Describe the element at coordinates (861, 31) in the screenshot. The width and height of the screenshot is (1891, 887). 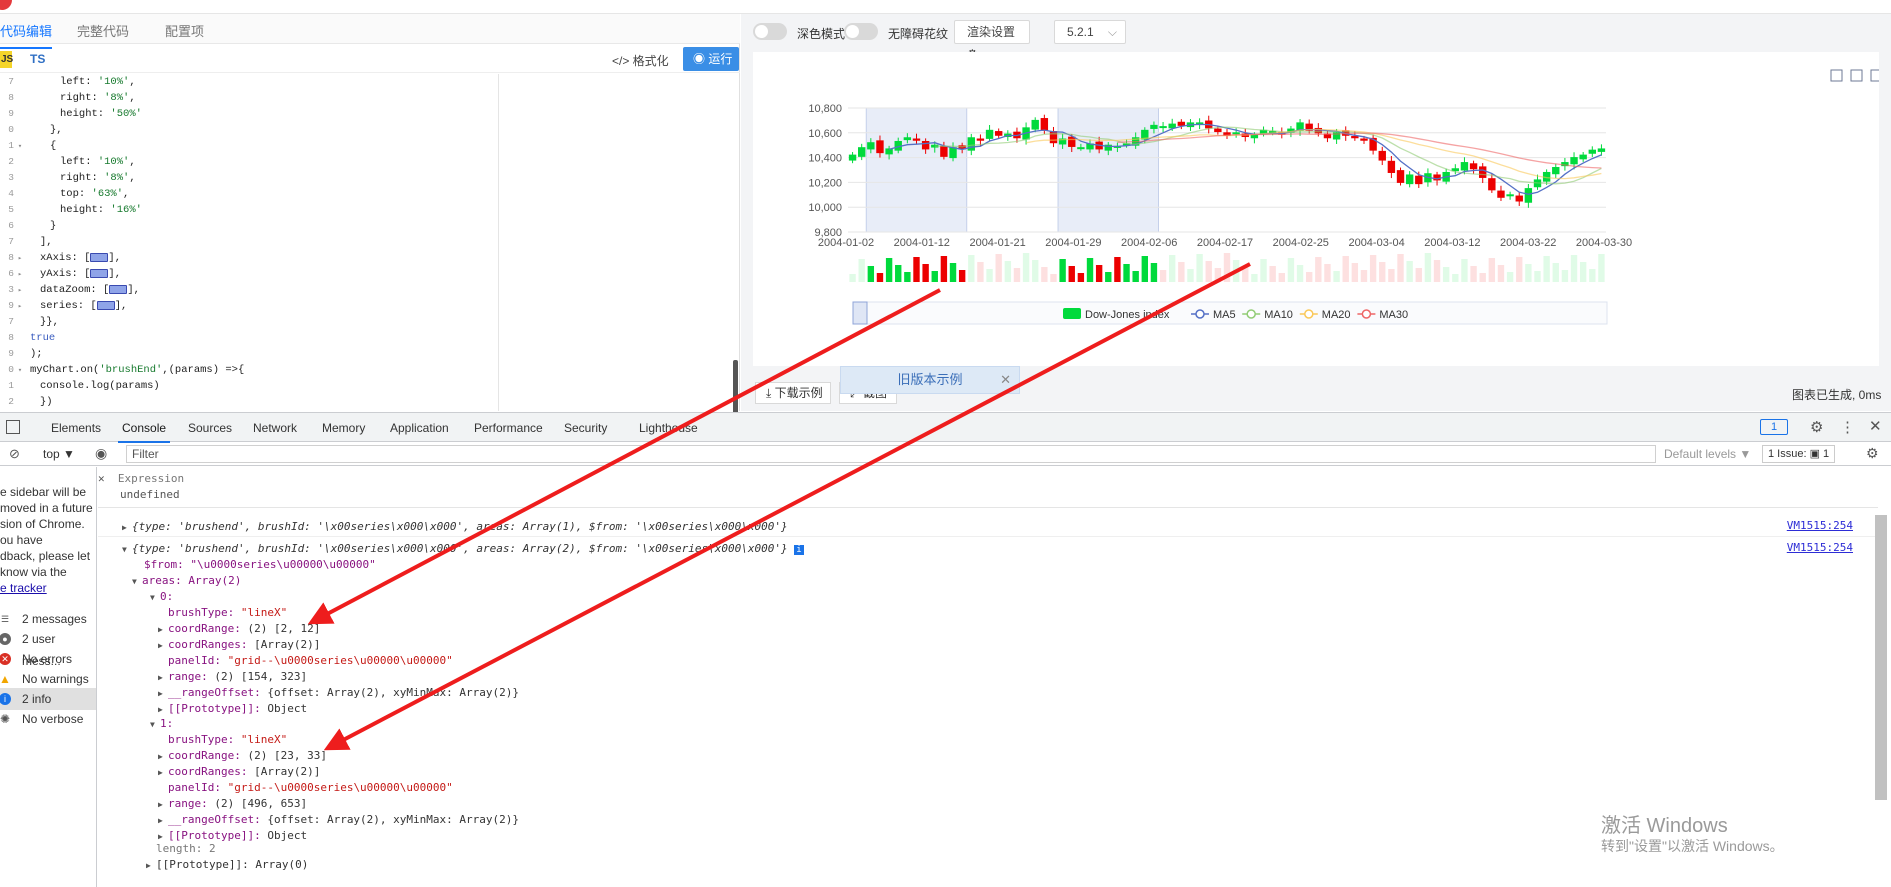
I see `accessibility-toggle` at that location.